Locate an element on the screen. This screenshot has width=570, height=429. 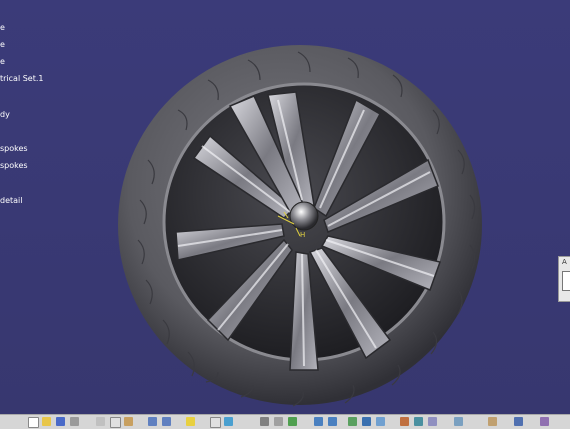
rotate-icon is located at coordinates (292, 421).